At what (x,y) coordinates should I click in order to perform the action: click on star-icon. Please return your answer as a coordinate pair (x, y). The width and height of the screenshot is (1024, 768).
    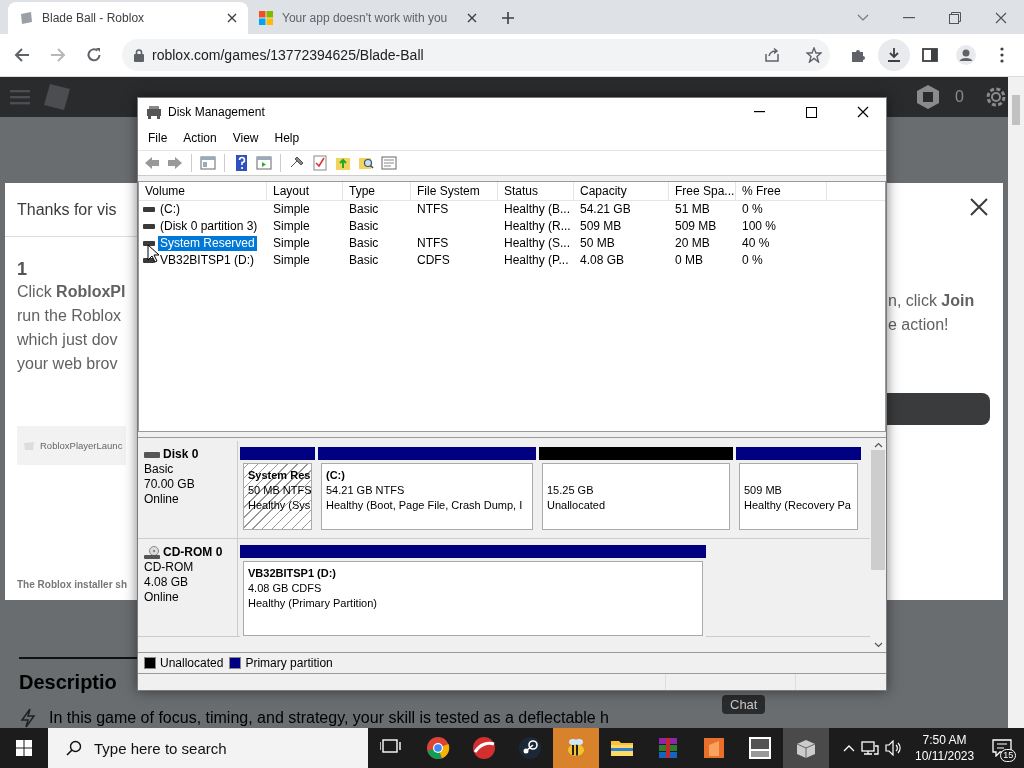
    Looking at the image, I should click on (814, 55).